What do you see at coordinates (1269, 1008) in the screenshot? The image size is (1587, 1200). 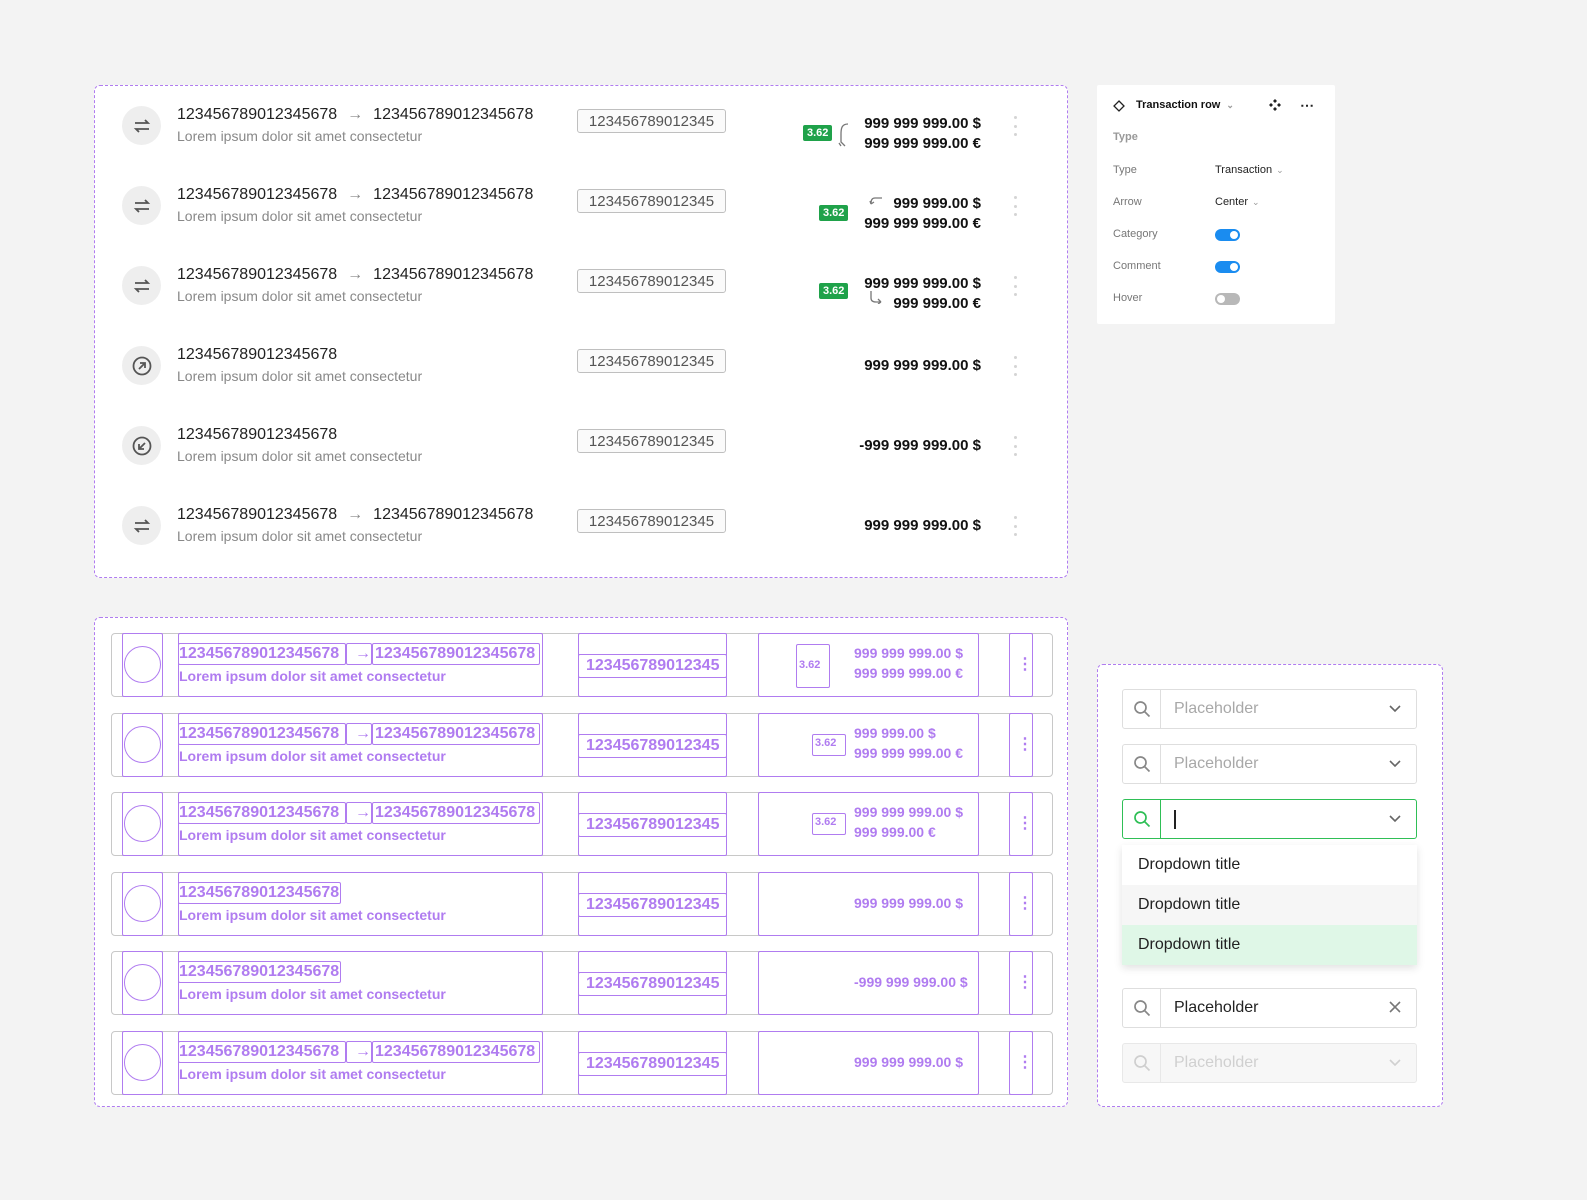 I see `dropdown-filled: Placeholder` at bounding box center [1269, 1008].